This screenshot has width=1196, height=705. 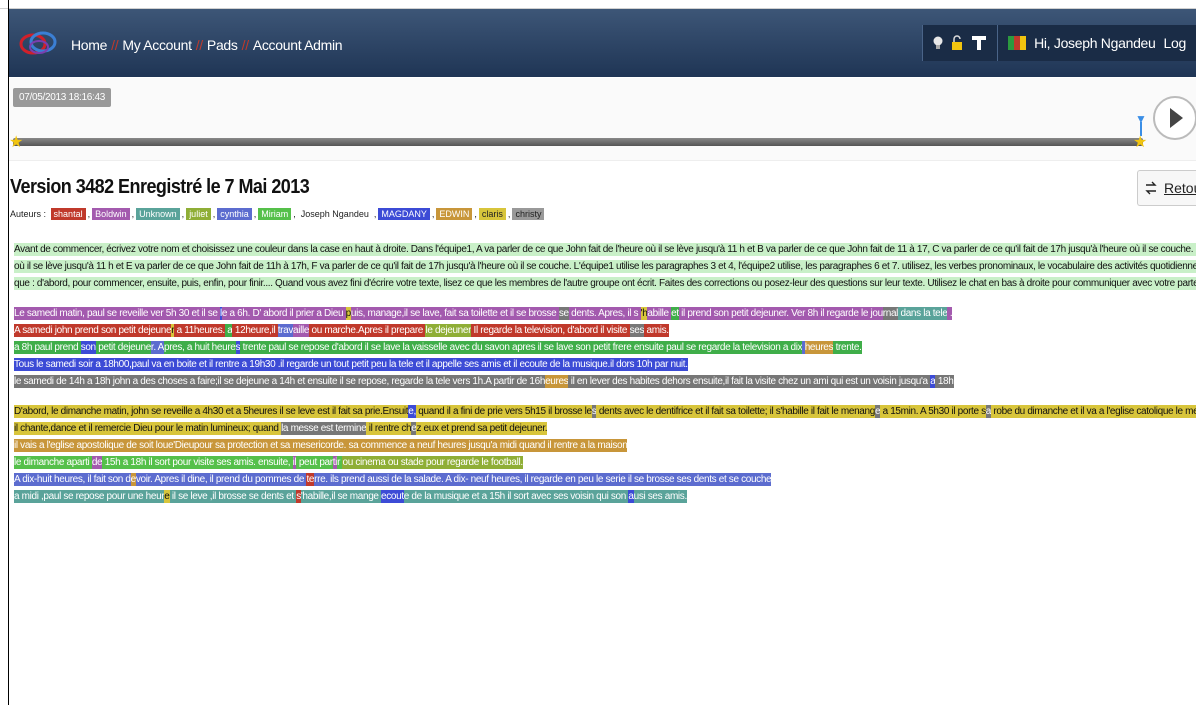 I want to click on play-button, so click(x=1174, y=118).